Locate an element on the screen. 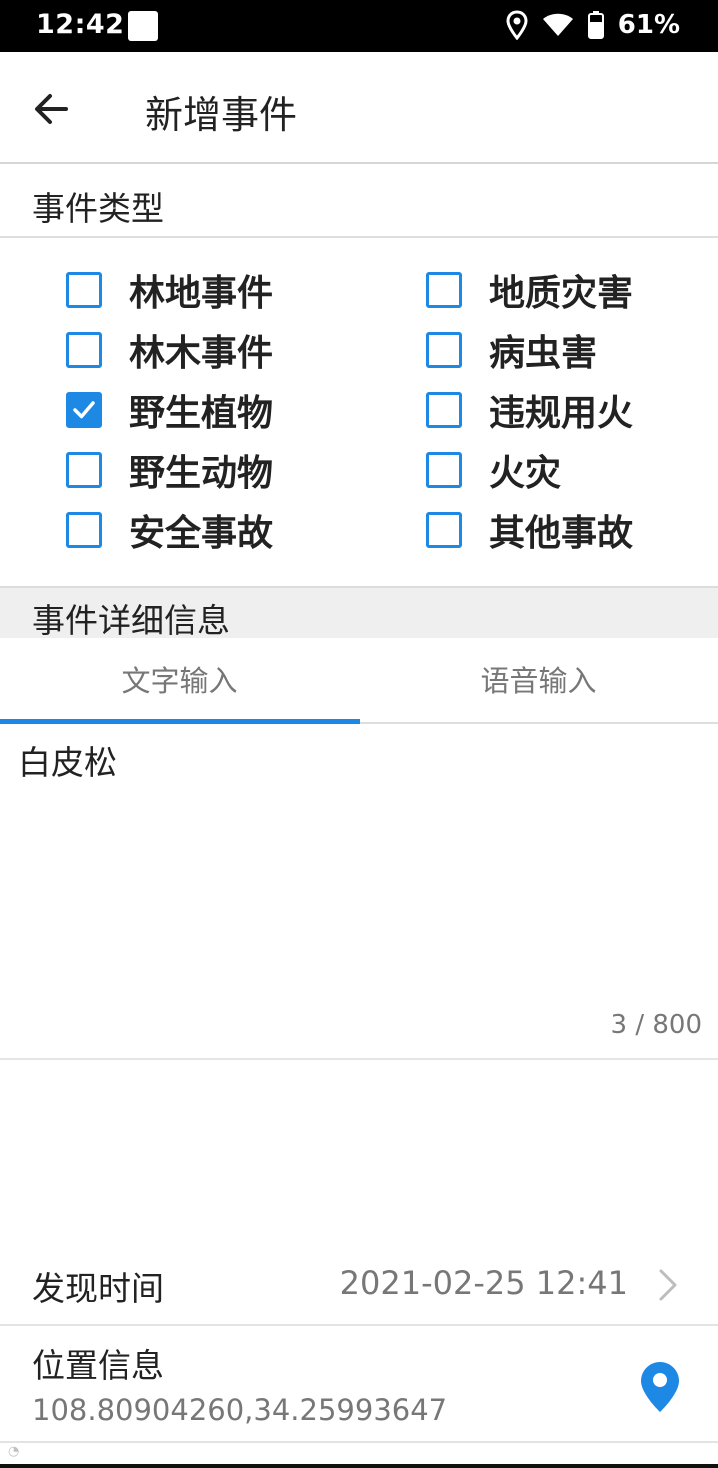 This screenshot has height=1468, width=718. tab-label: 文字输入 is located at coordinates (179, 681).